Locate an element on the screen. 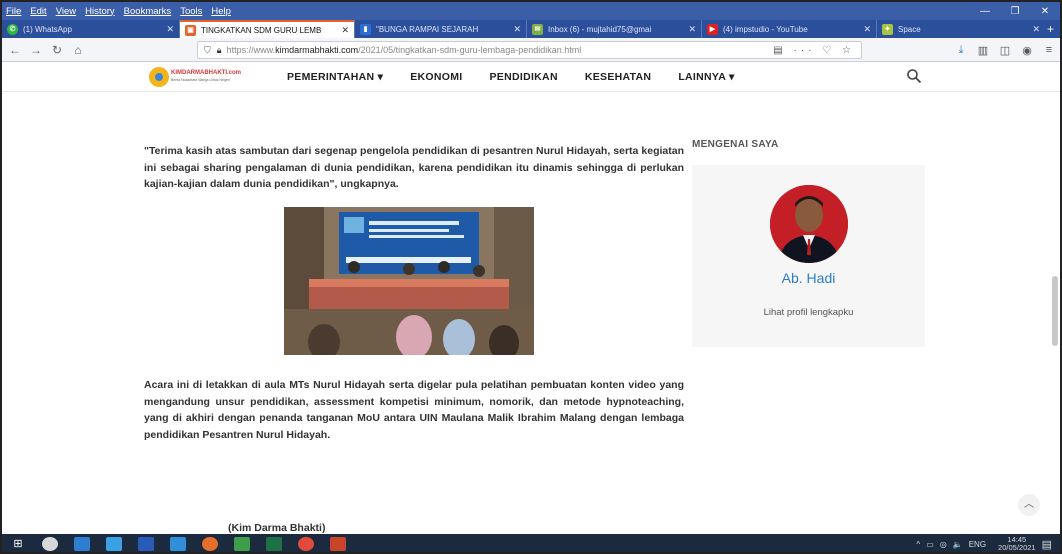 The image size is (1062, 554). youtube-icon: ▶ is located at coordinates (712, 29).